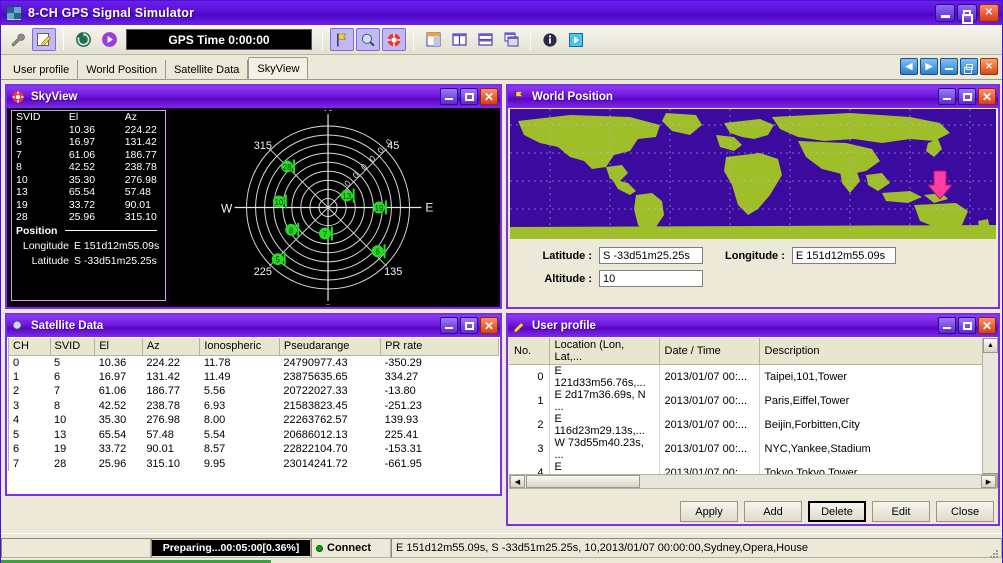  Describe the element at coordinates (489, 96) in the screenshot. I see `skyview-close-button: ✕` at that location.